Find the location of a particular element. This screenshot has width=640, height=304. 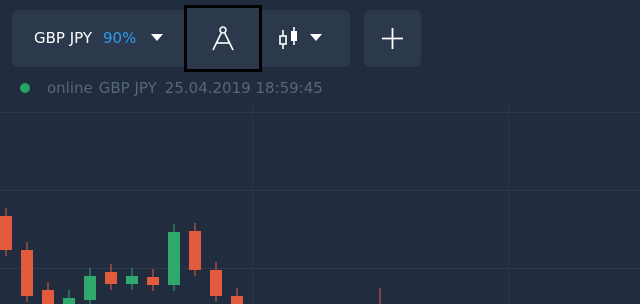

asset-selector: GBP JPY 90% is located at coordinates (97, 38).